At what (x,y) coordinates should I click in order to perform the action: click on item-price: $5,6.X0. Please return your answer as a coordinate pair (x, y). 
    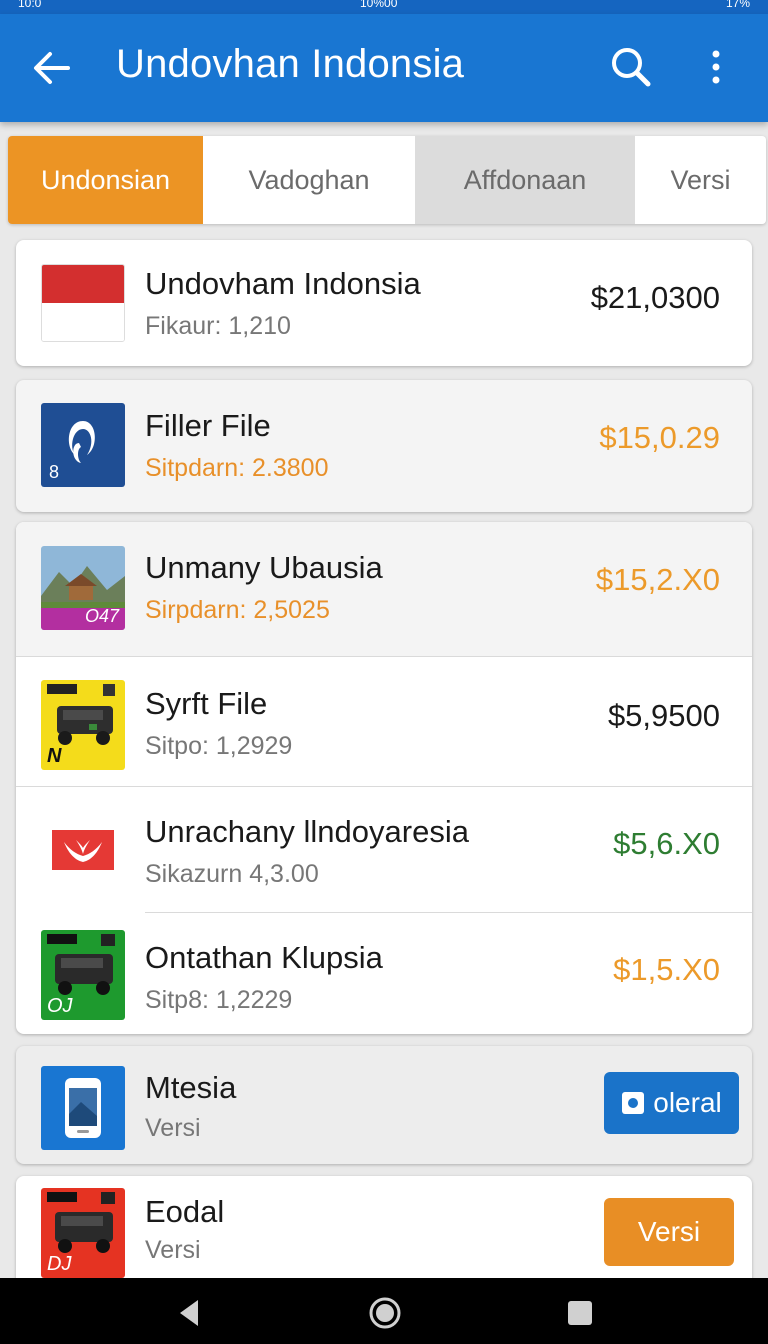
    Looking at the image, I should click on (666, 843).